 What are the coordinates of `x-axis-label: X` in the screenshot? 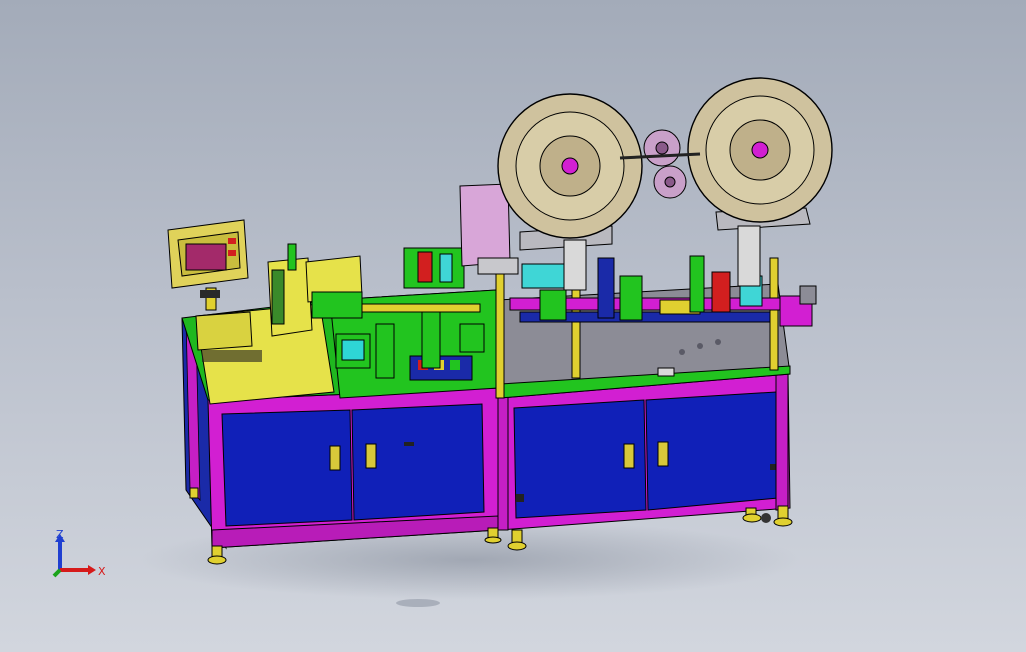 It's located at (102, 571).